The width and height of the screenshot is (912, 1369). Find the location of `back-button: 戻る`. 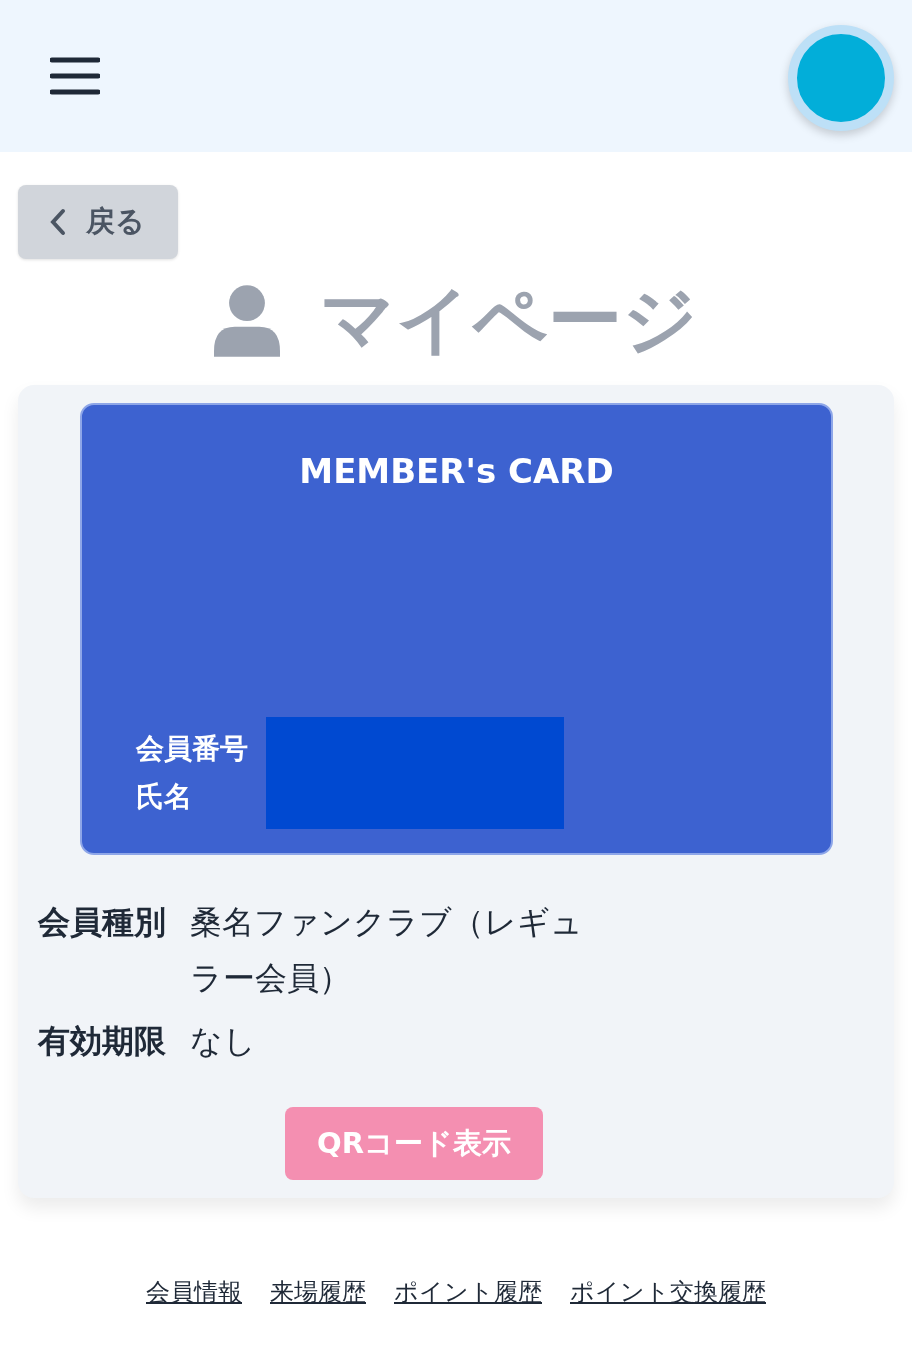

back-button: 戻る is located at coordinates (98, 222).